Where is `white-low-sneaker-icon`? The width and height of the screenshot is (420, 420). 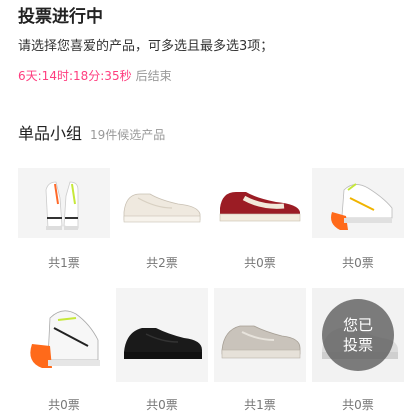 white-low-sneaker-icon is located at coordinates (162, 203).